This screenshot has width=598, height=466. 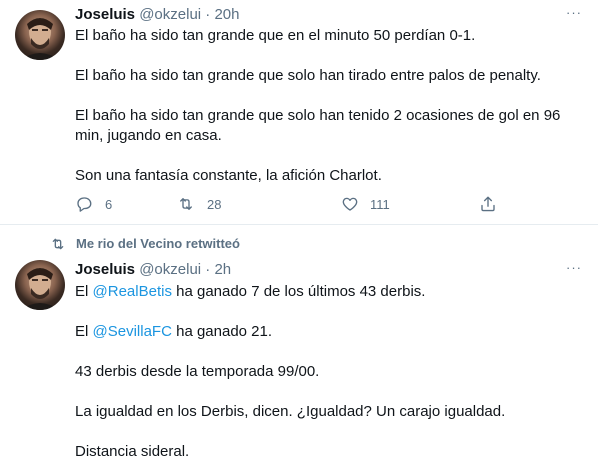 What do you see at coordinates (226, 14) in the screenshot?
I see `timestamp: 20h` at bounding box center [226, 14].